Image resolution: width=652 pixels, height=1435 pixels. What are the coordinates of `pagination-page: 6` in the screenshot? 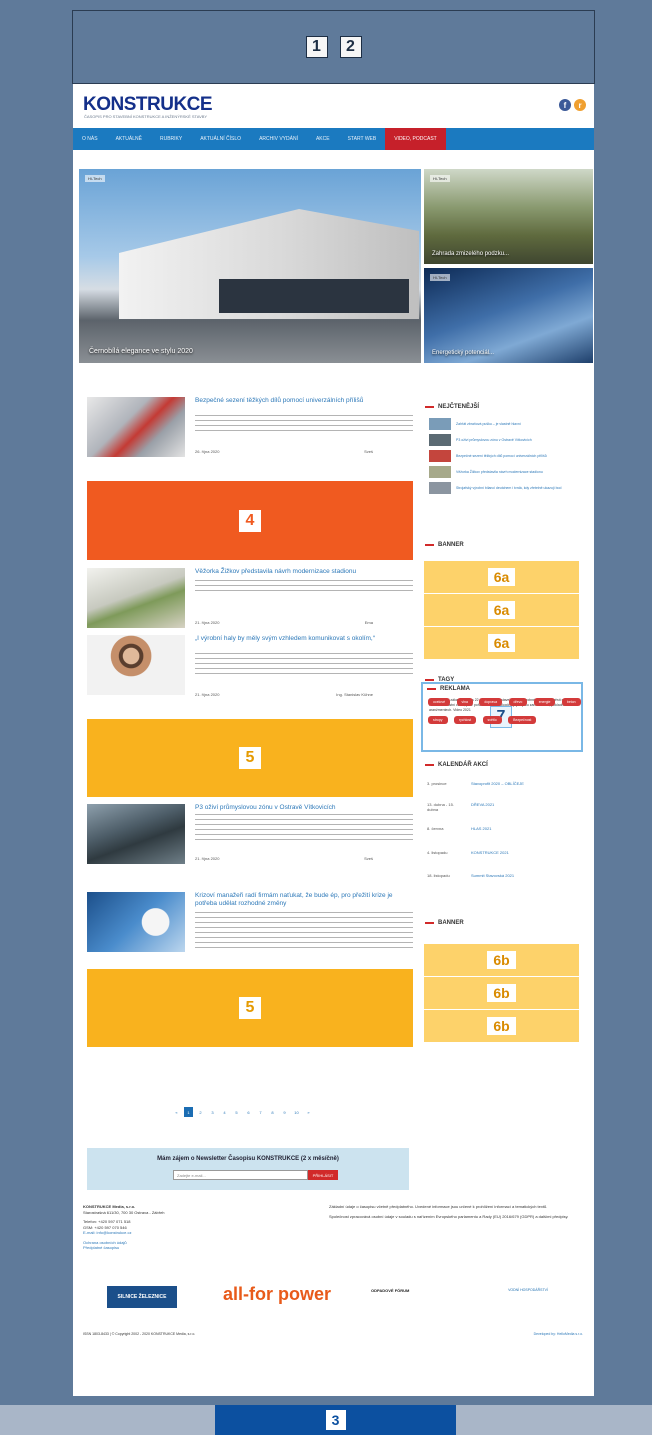 It's located at (248, 1112).